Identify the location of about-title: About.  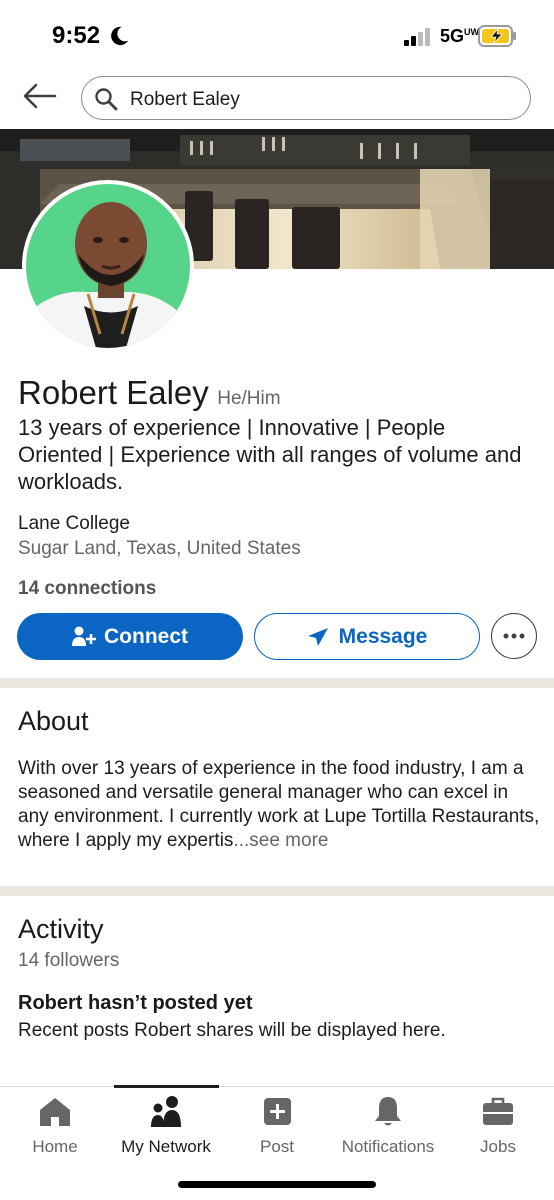
(53, 721).